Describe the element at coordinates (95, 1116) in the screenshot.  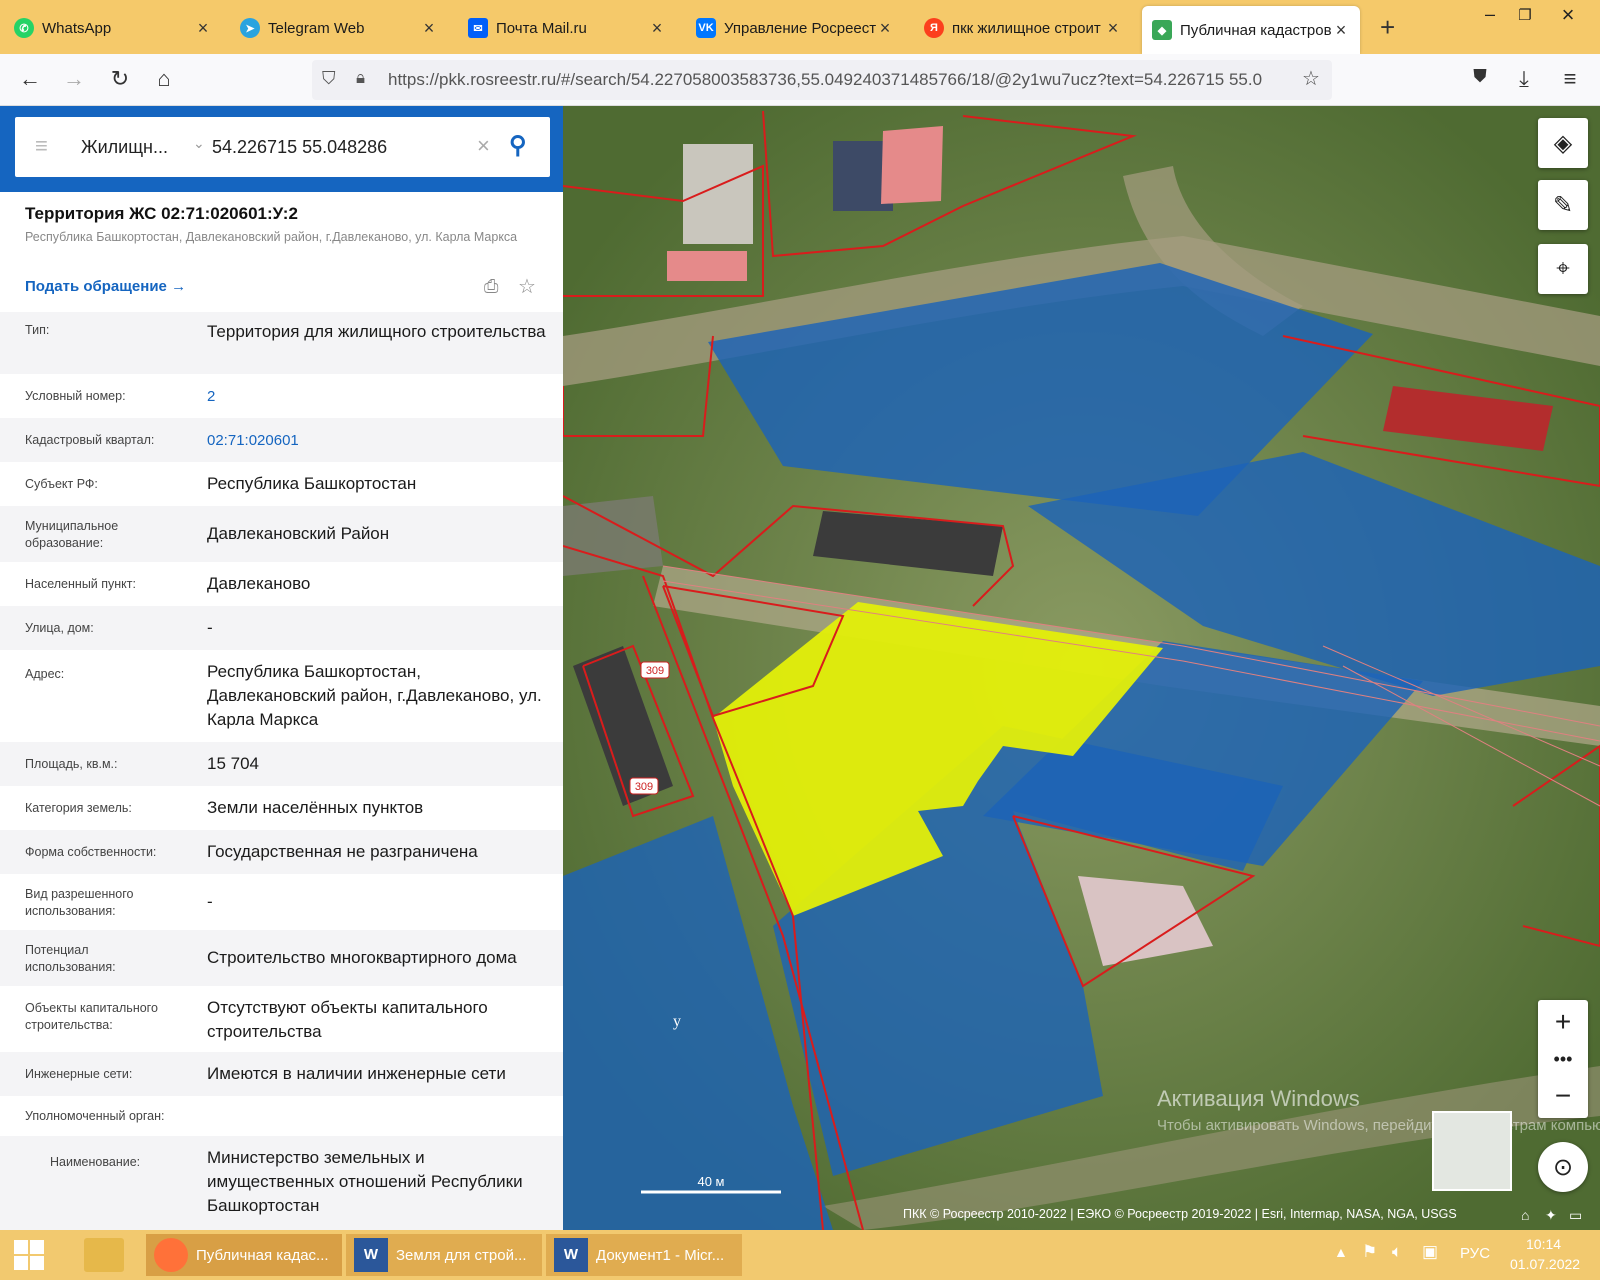
I see `field-row-authority: Уполномоченный орган:` at that location.